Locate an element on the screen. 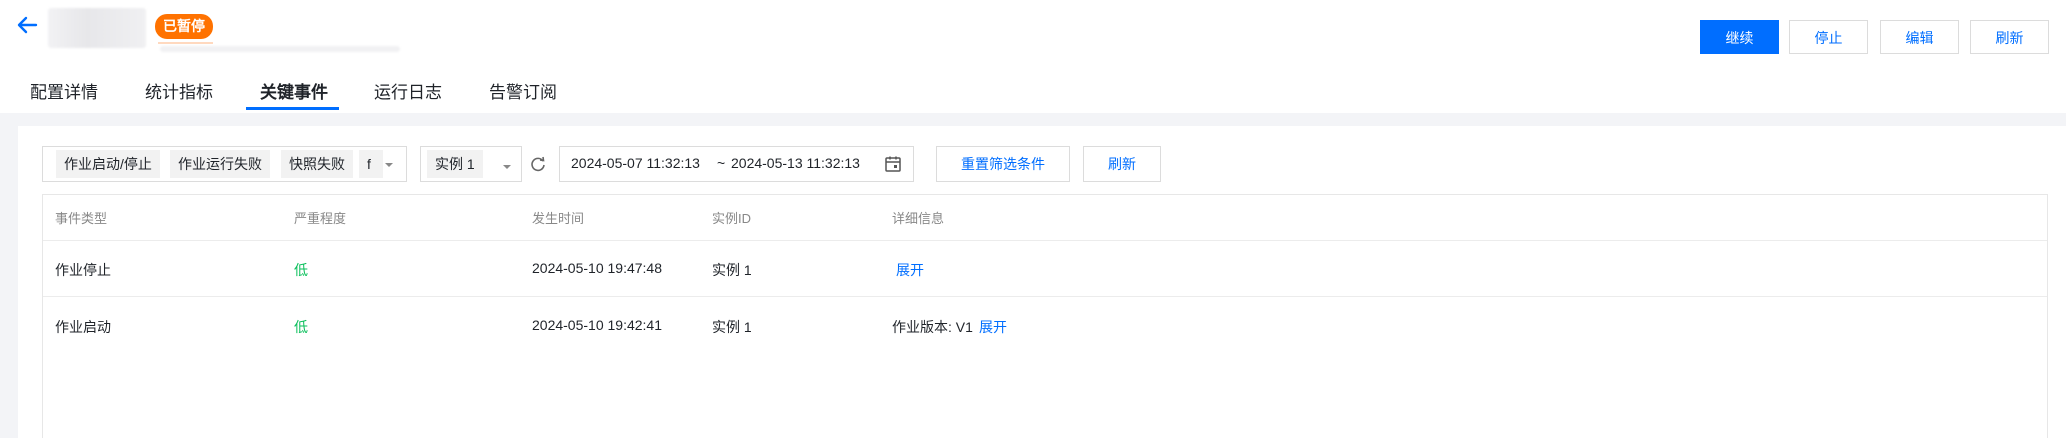 The image size is (2066, 438). col-header-event-type: 事件类型 is located at coordinates (81, 218).